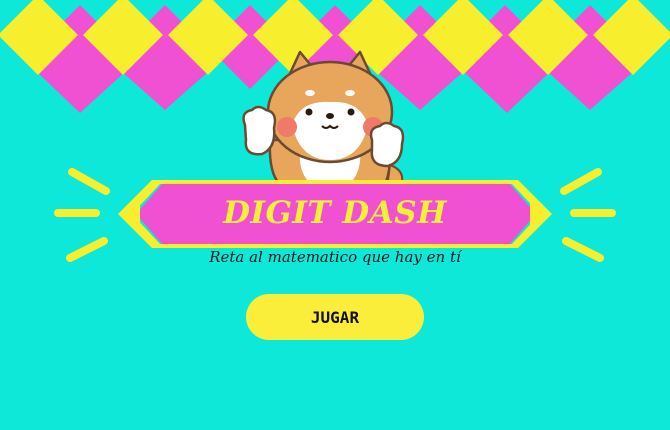 The height and width of the screenshot is (430, 670). I want to click on game-title: DIGIT DASH, so click(335, 213).